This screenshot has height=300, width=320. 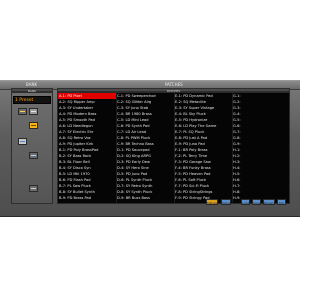 What do you see at coordinates (32, 100) in the screenshot?
I see `bank-selector: 1 Preset` at bounding box center [32, 100].